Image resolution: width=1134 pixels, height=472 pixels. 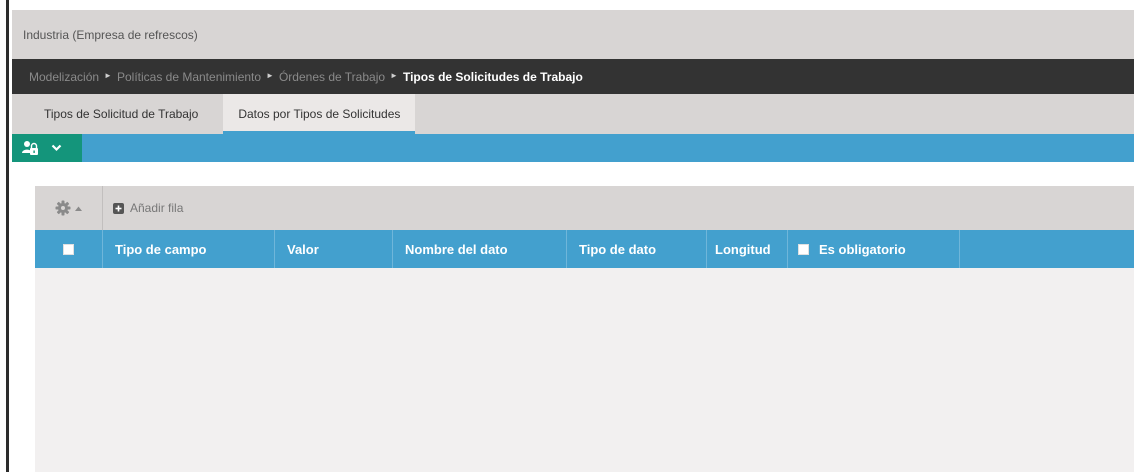 What do you see at coordinates (492, 76) in the screenshot?
I see `breadcrumb-current: Tipos de Solicitudes de Trabajo` at bounding box center [492, 76].